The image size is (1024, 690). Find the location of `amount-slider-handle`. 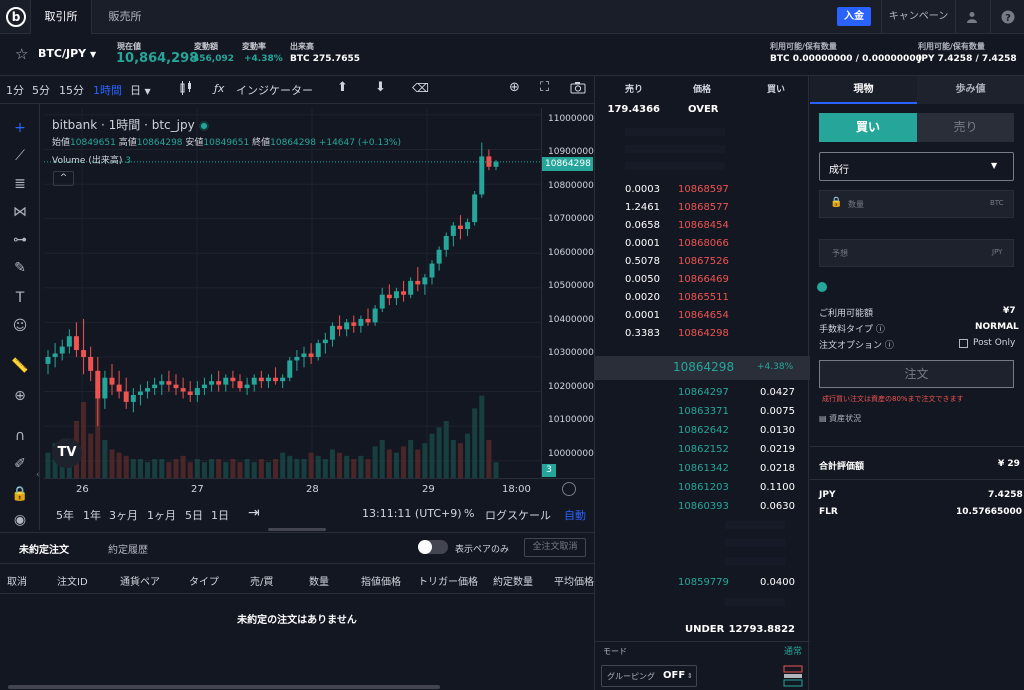

amount-slider-handle is located at coordinates (822, 287).